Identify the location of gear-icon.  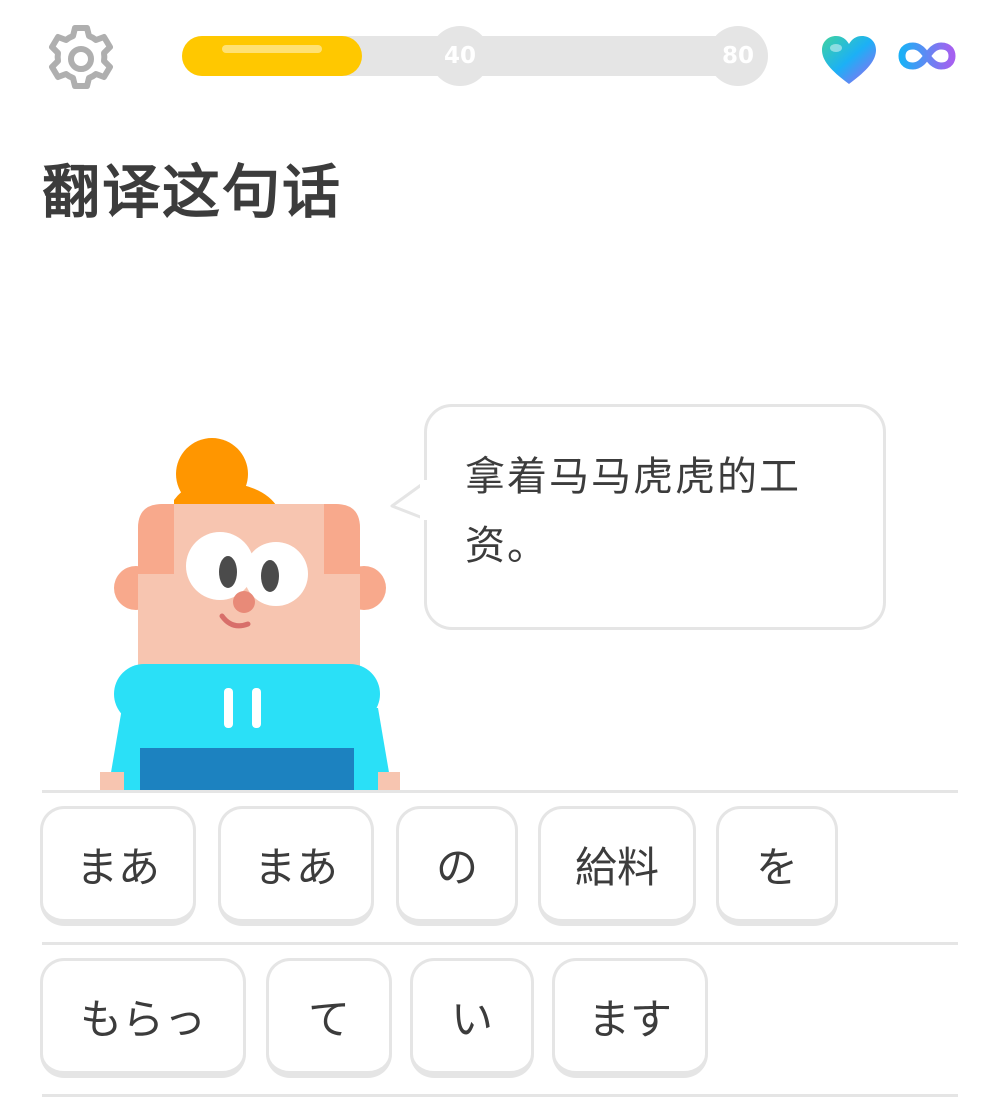
(81, 57).